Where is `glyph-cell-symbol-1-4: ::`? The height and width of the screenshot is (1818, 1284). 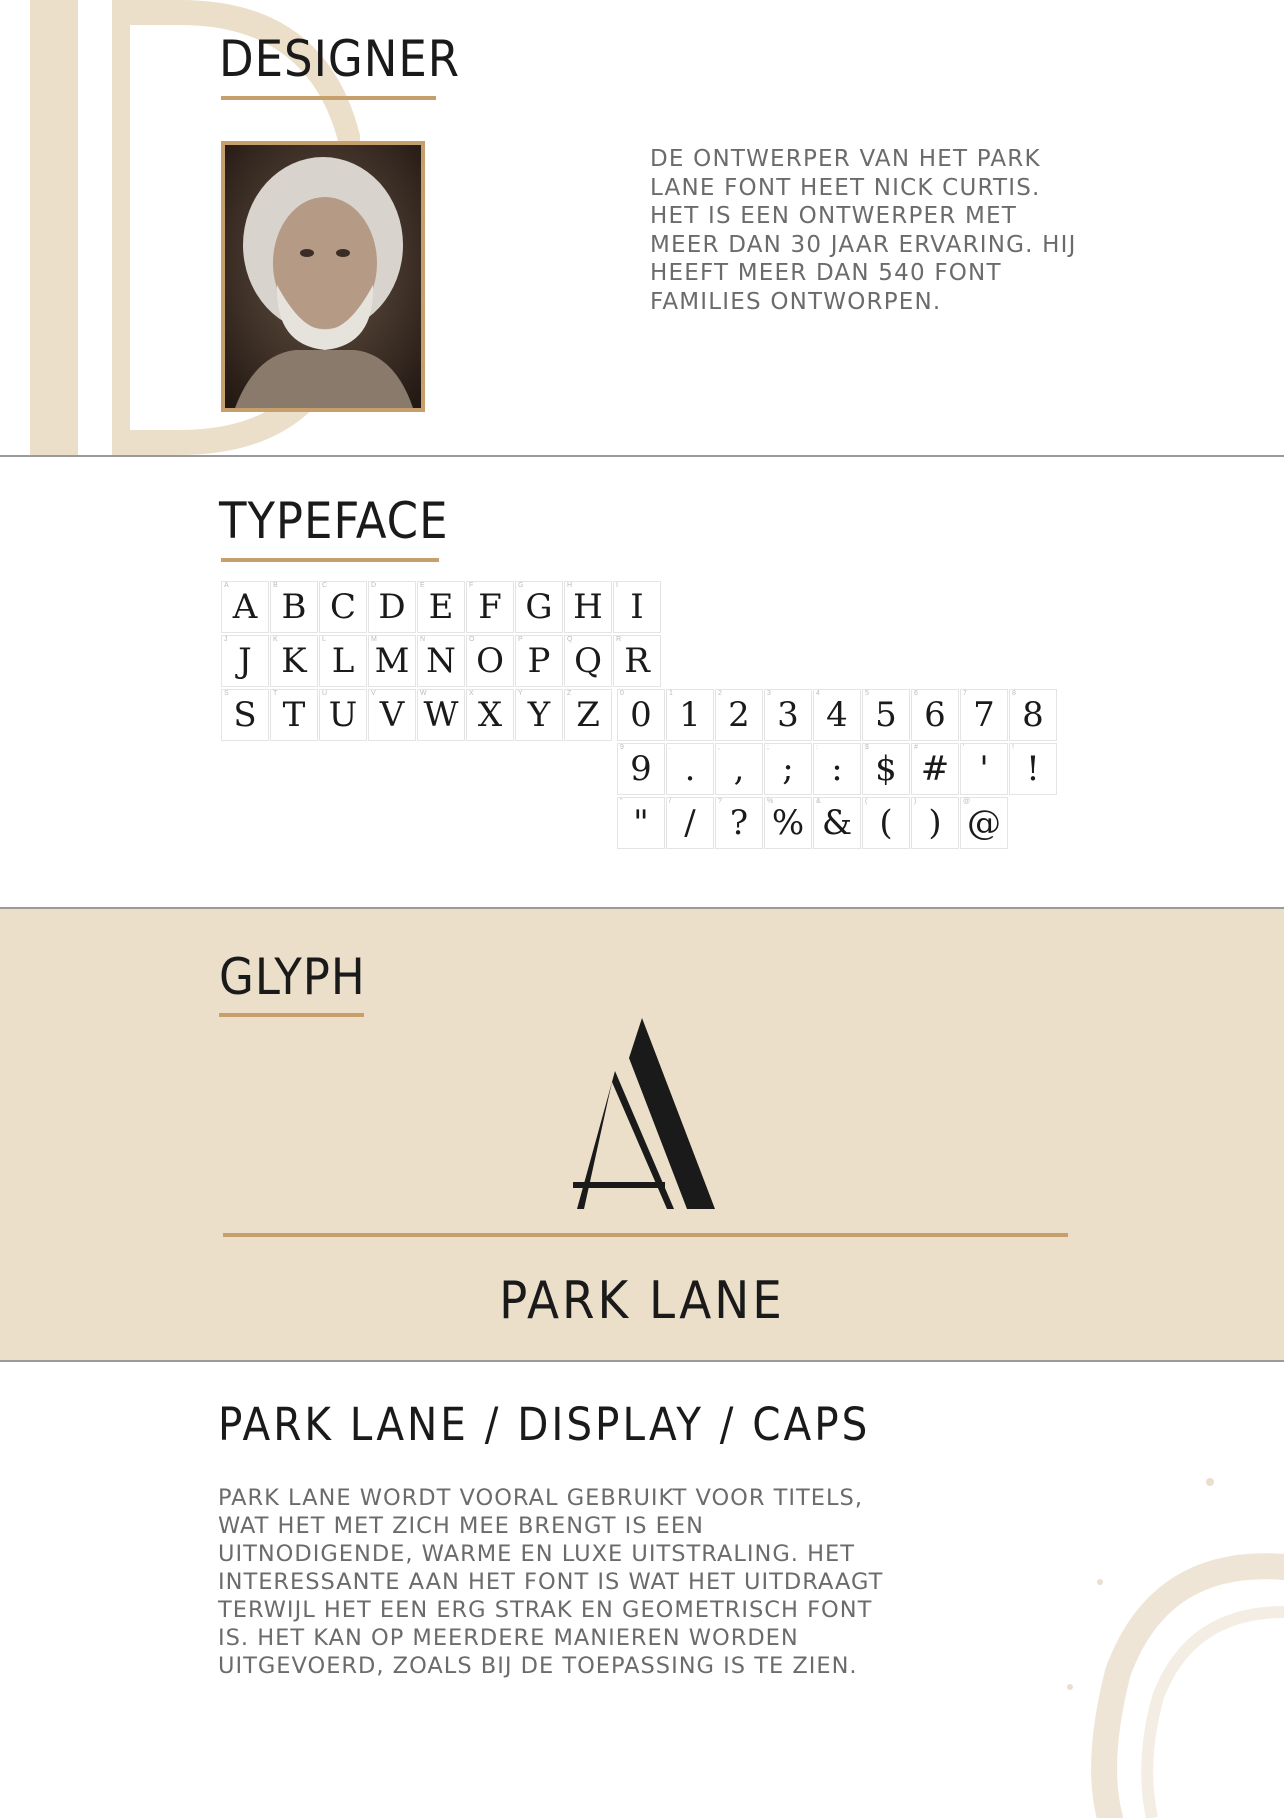 glyph-cell-symbol-1-4: :: is located at coordinates (837, 769).